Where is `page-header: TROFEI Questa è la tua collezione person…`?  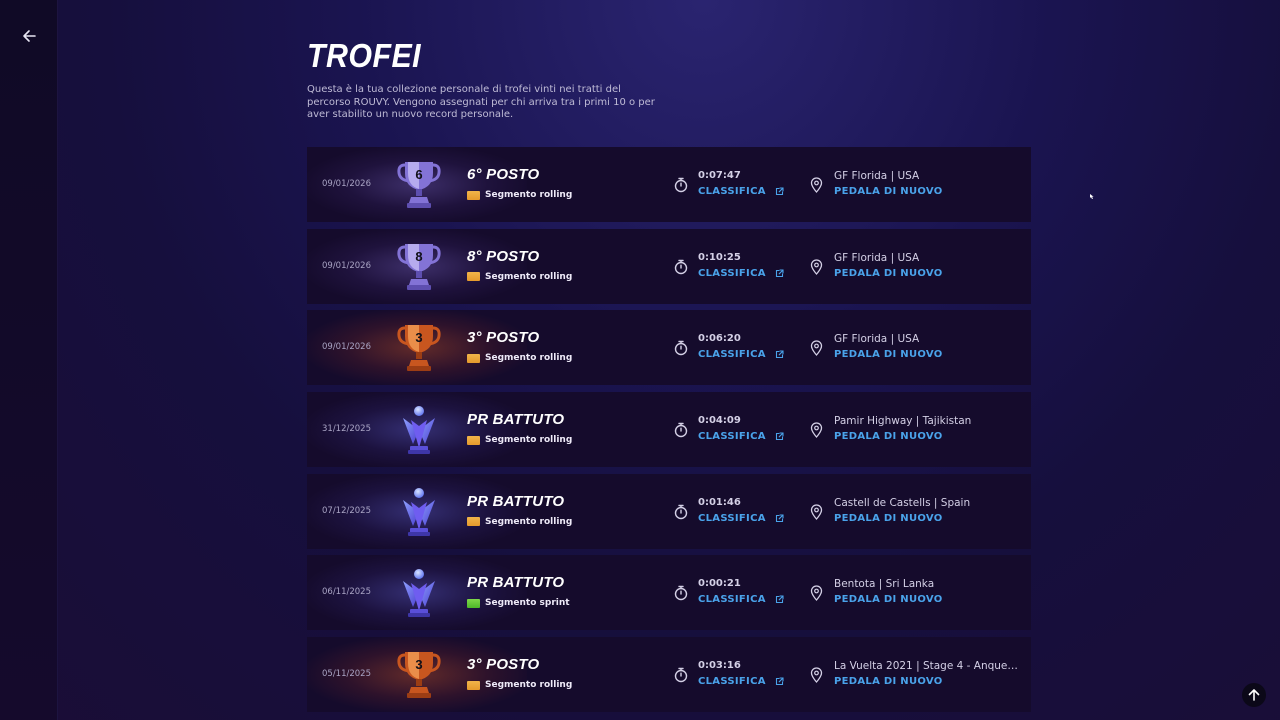 page-header: TROFEI Questa è la tua collezione person… is located at coordinates (669, 79).